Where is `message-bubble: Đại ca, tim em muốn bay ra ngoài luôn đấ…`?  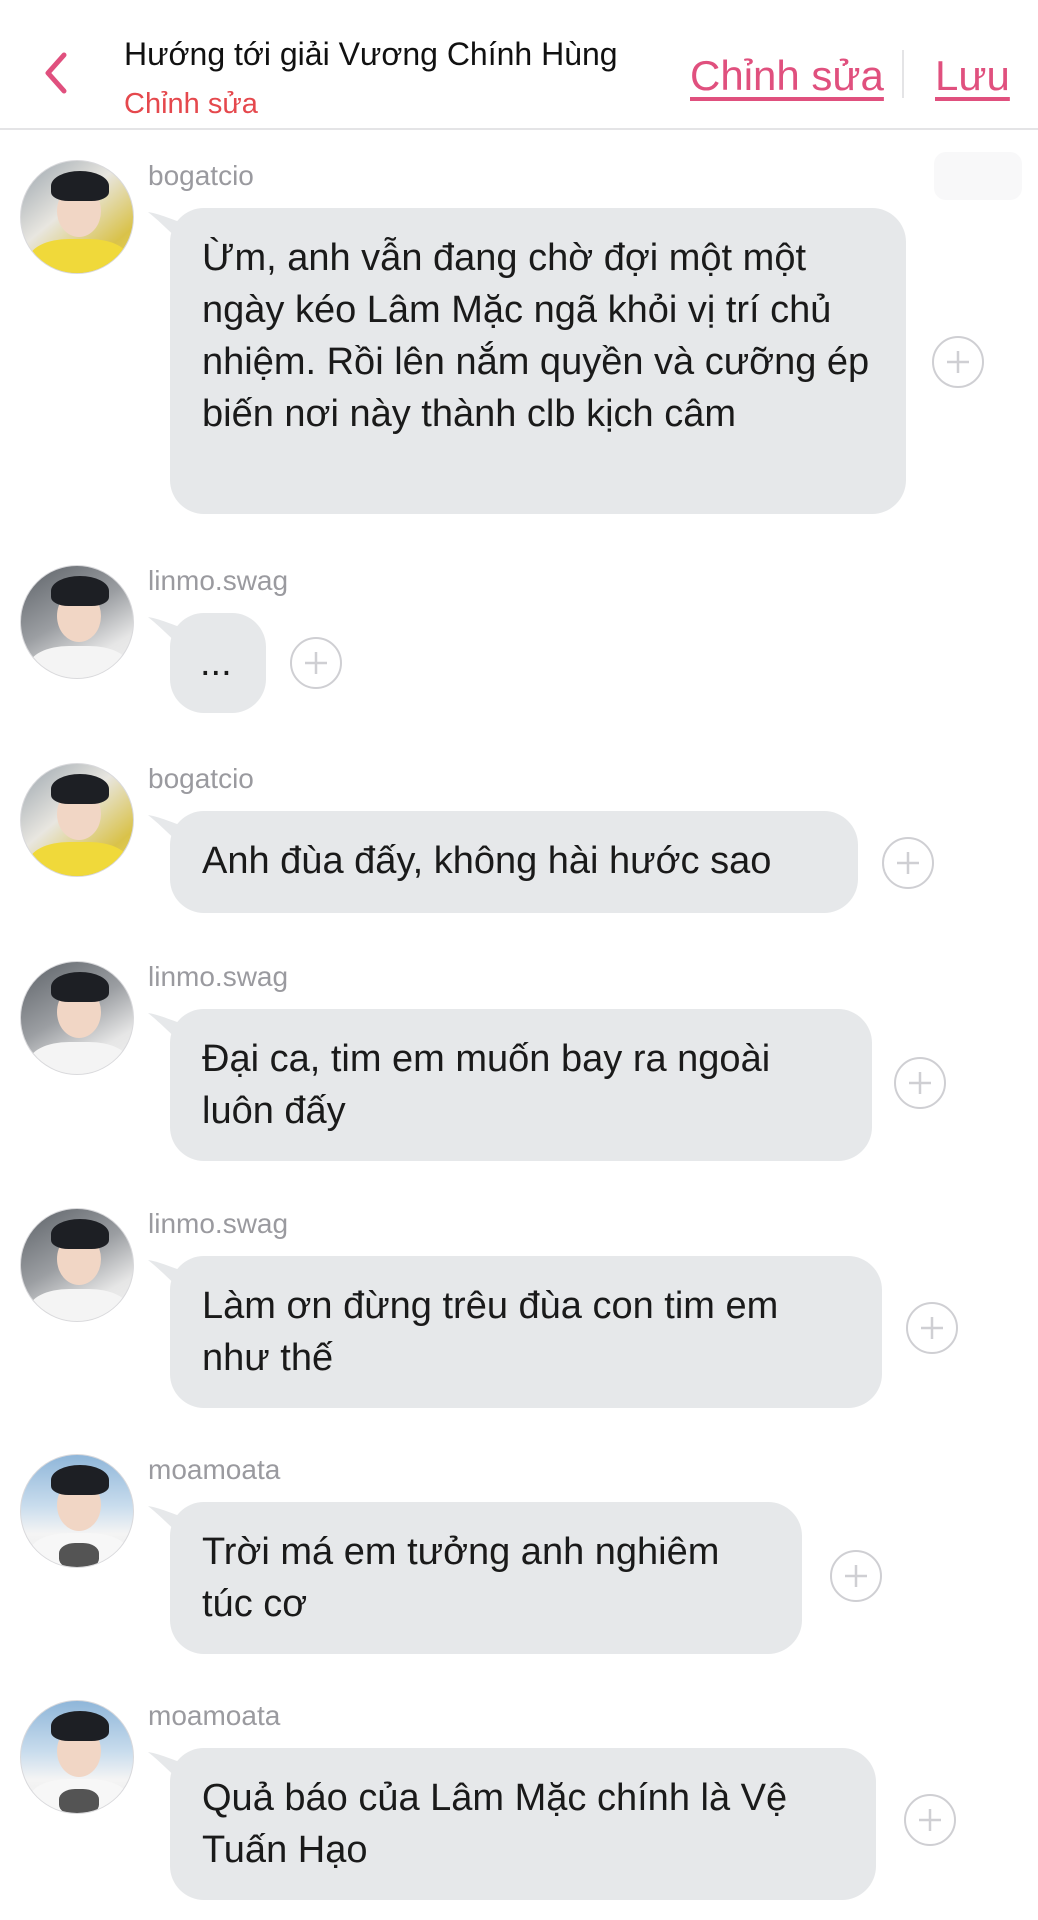 message-bubble: Đại ca, tim em muốn bay ra ngoài luôn đấ… is located at coordinates (521, 1085).